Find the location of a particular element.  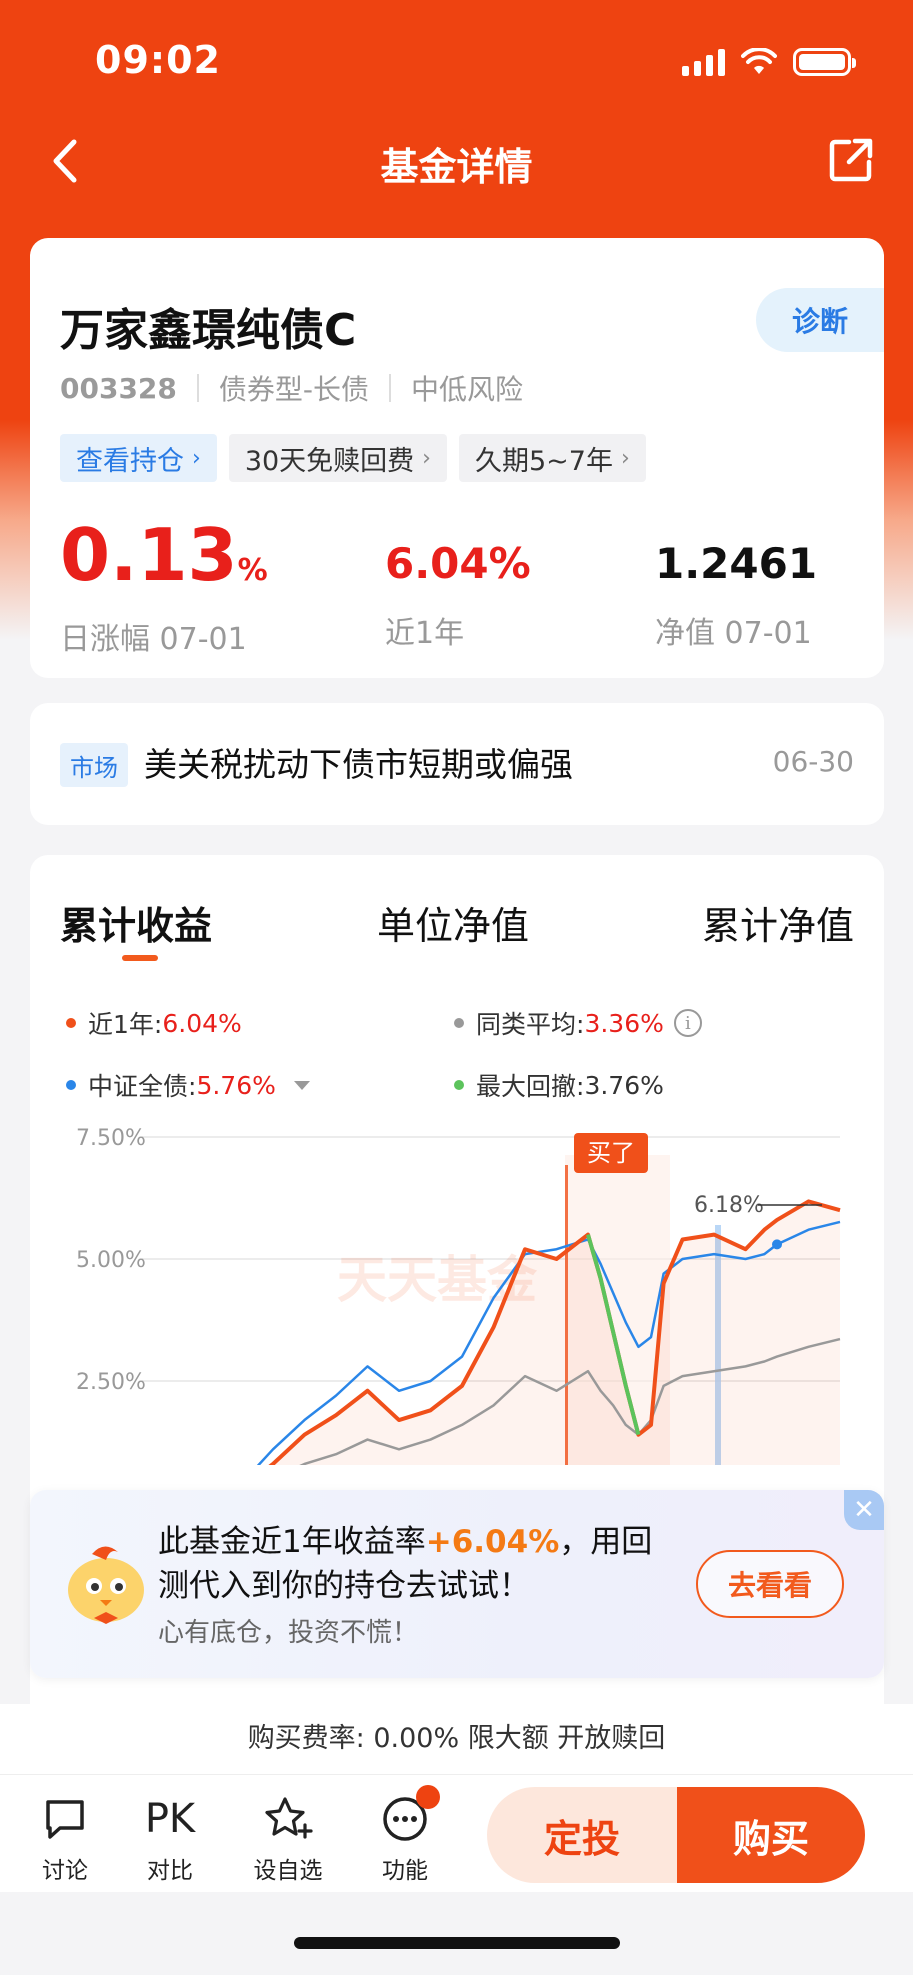

peak-label: 6.18% is located at coordinates (729, 1205).